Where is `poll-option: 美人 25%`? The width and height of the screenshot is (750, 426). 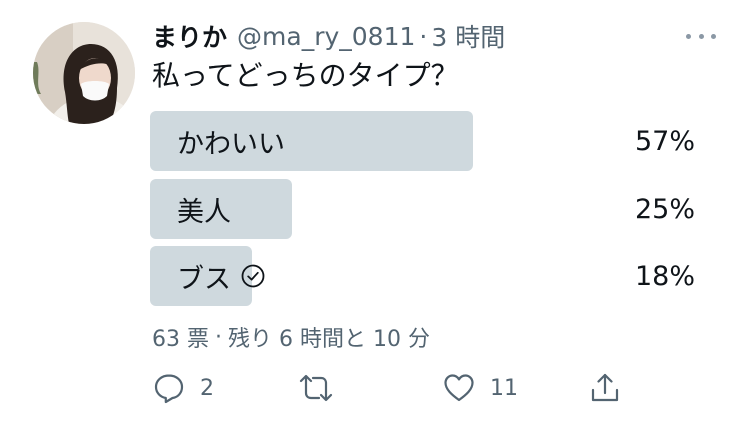
poll-option: 美人 25% is located at coordinates (424, 209).